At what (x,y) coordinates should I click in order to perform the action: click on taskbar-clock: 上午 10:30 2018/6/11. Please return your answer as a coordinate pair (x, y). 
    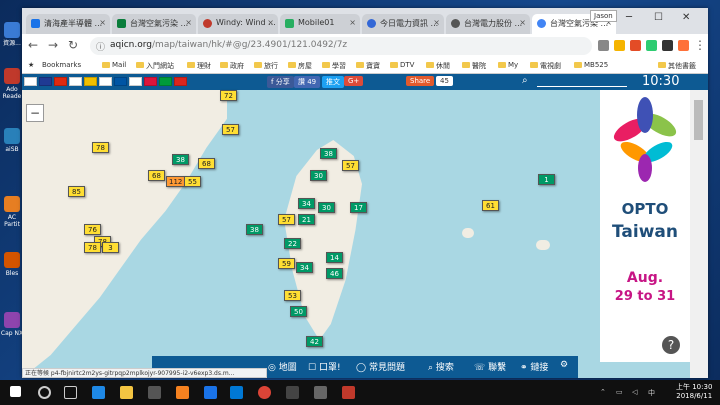
    Looking at the image, I should click on (694, 392).